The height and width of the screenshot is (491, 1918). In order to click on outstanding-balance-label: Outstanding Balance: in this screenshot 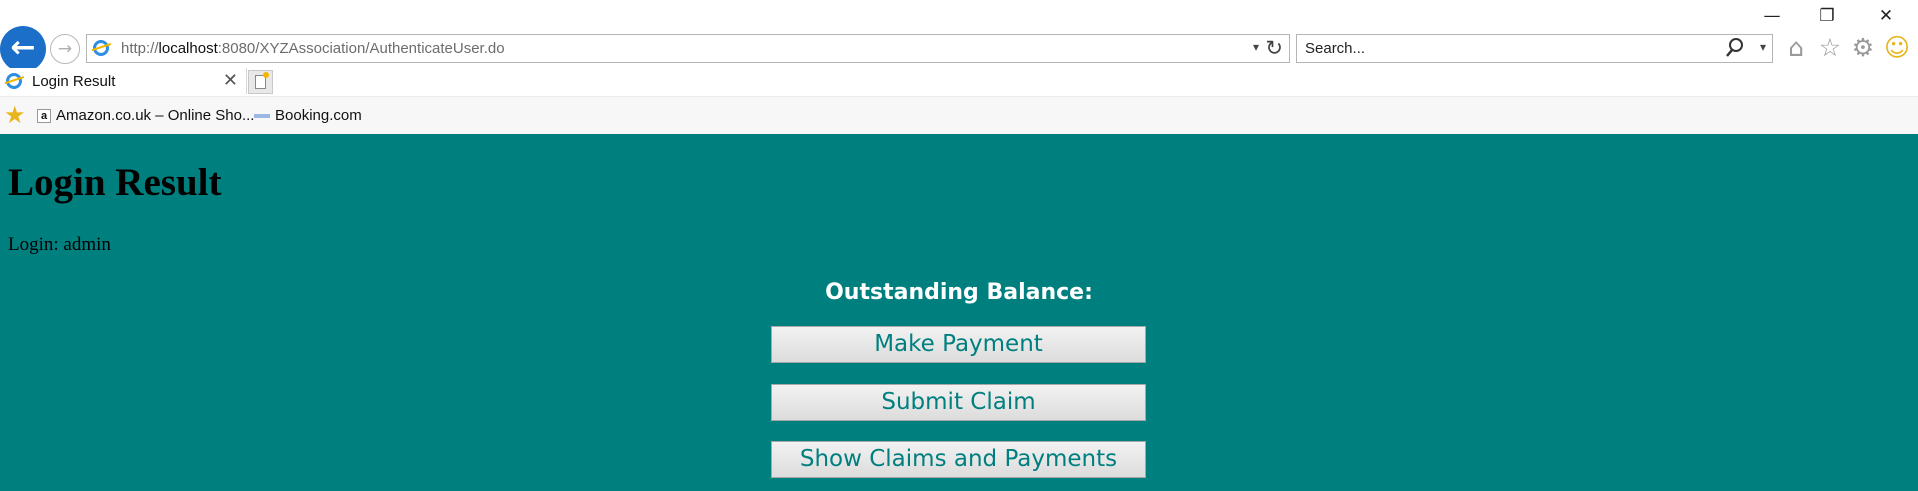, I will do `click(959, 292)`.